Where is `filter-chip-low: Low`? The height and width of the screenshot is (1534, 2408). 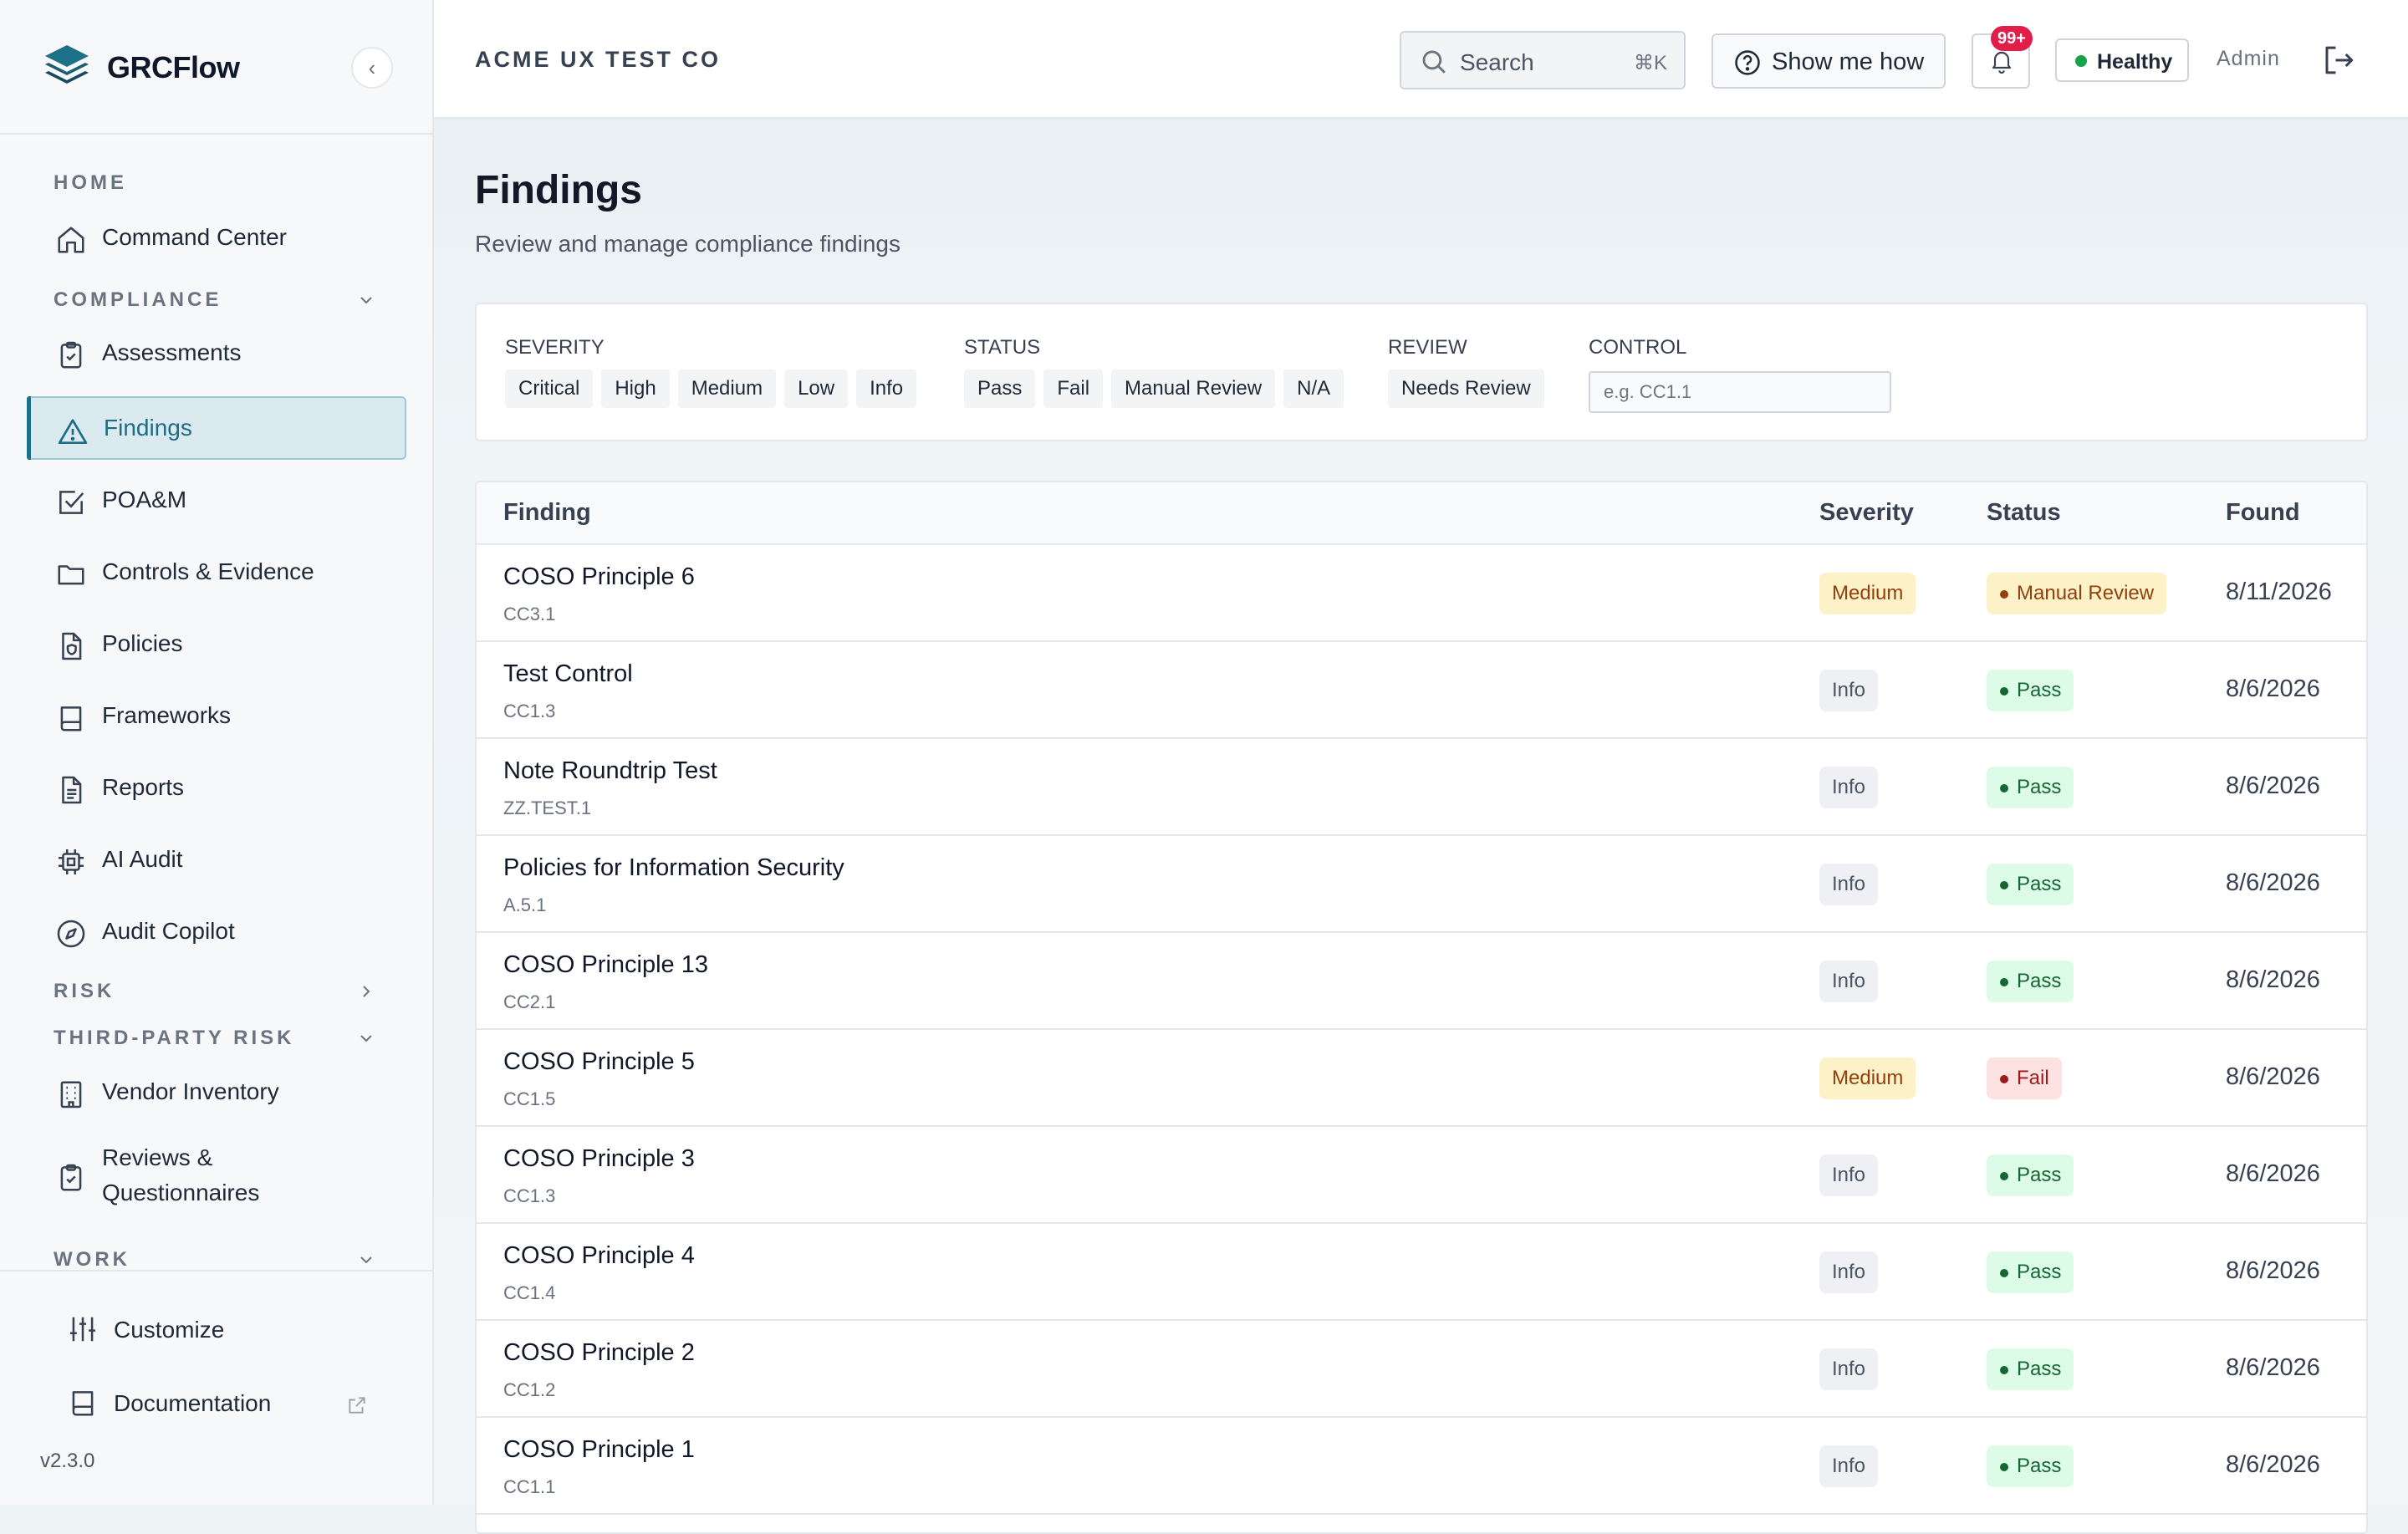
filter-chip-low: Low is located at coordinates (817, 389).